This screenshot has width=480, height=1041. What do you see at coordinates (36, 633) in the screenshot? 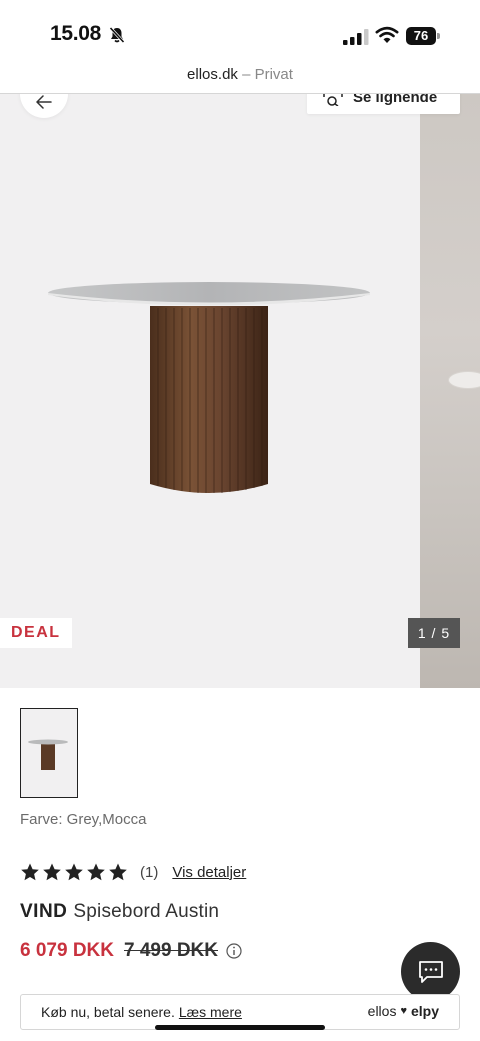
I see `deal-badge: DEAL` at bounding box center [36, 633].